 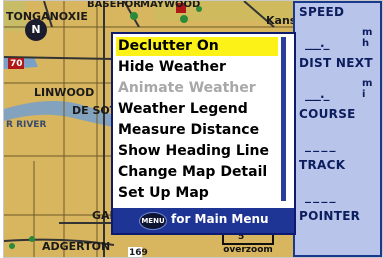 I want to click on map-label-road-169: 169, so click(x=138, y=252).